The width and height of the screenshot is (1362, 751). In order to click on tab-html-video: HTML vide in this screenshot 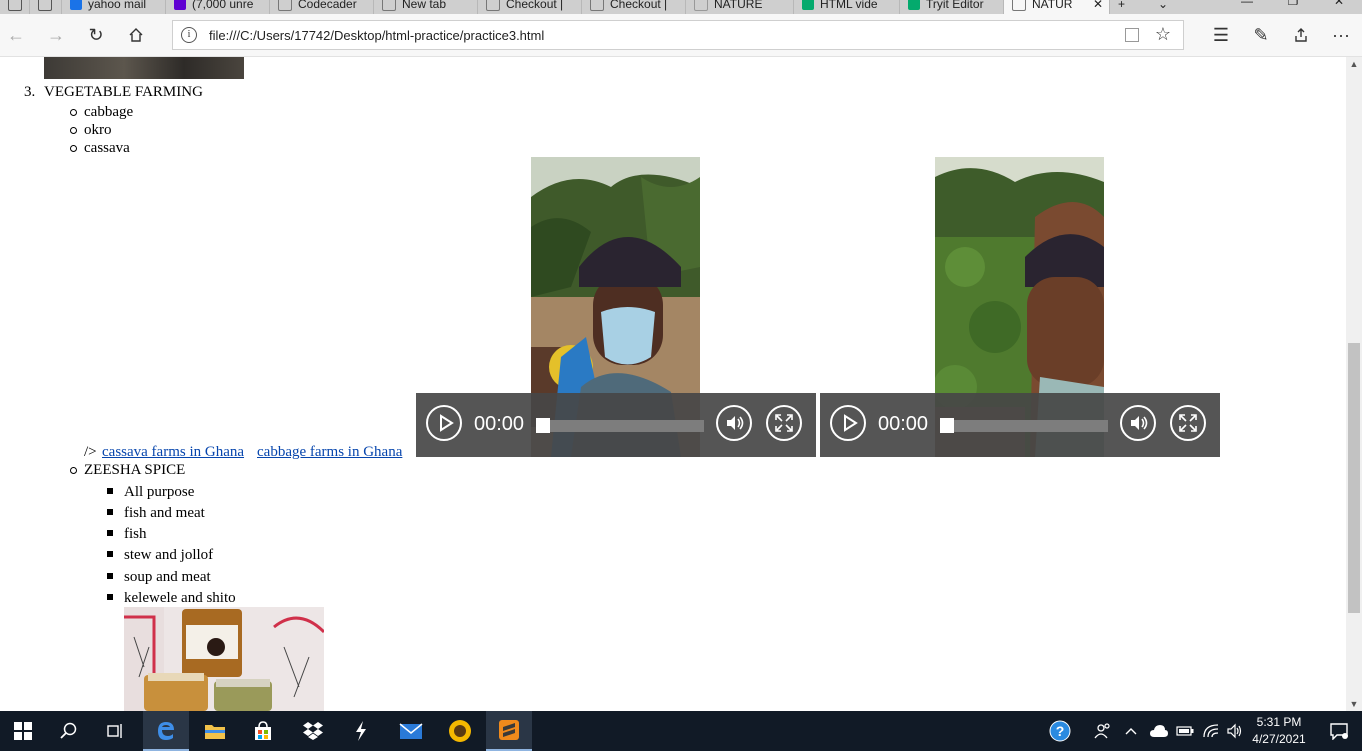, I will do `click(847, 7)`.